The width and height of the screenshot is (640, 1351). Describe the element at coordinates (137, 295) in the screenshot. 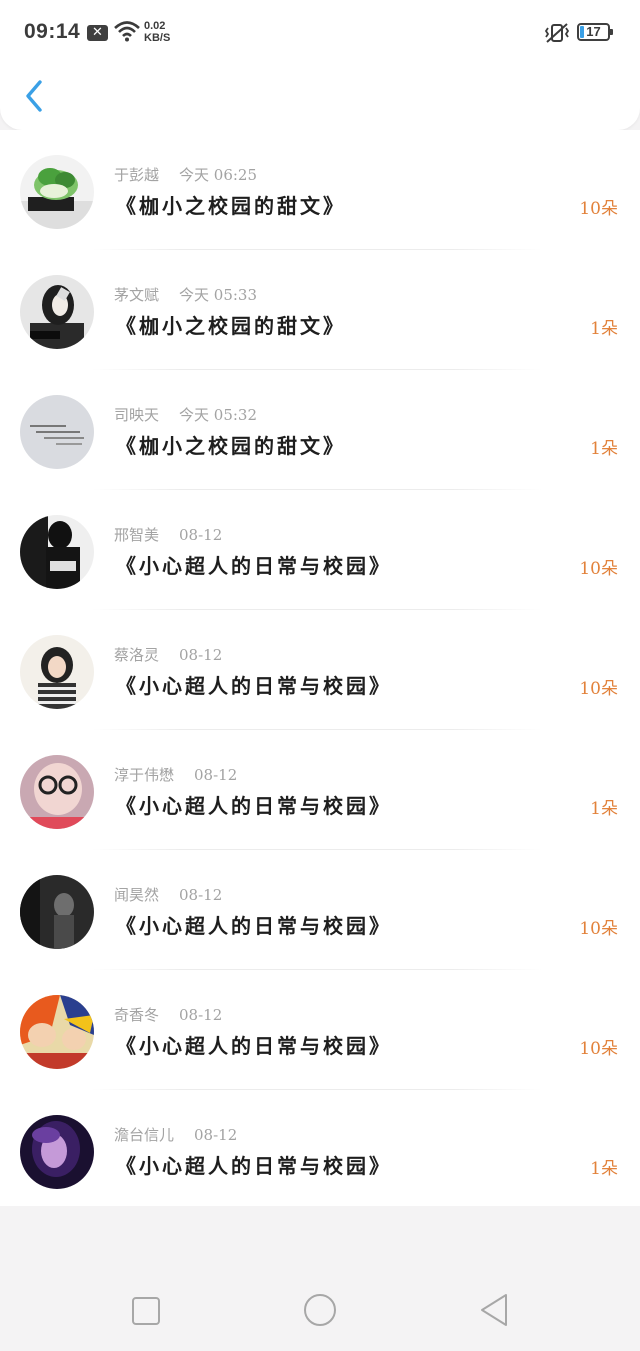

I see `sender-name: 茅文赋` at that location.